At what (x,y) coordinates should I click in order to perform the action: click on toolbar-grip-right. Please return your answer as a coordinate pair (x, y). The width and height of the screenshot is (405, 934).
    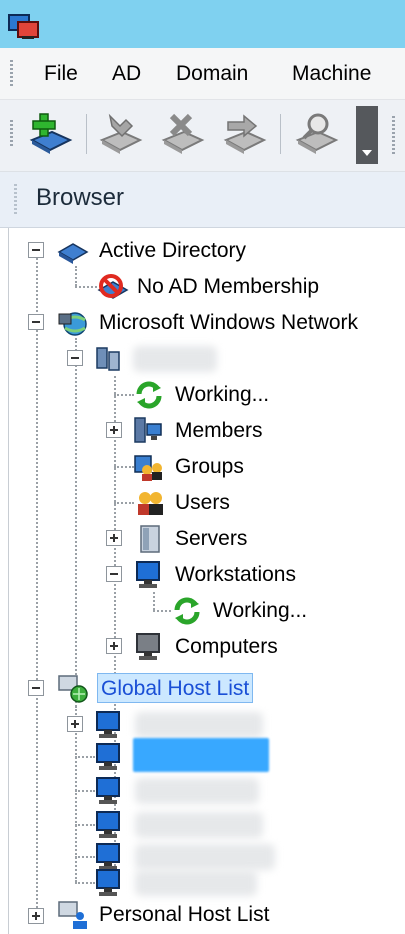
    Looking at the image, I should click on (393, 135).